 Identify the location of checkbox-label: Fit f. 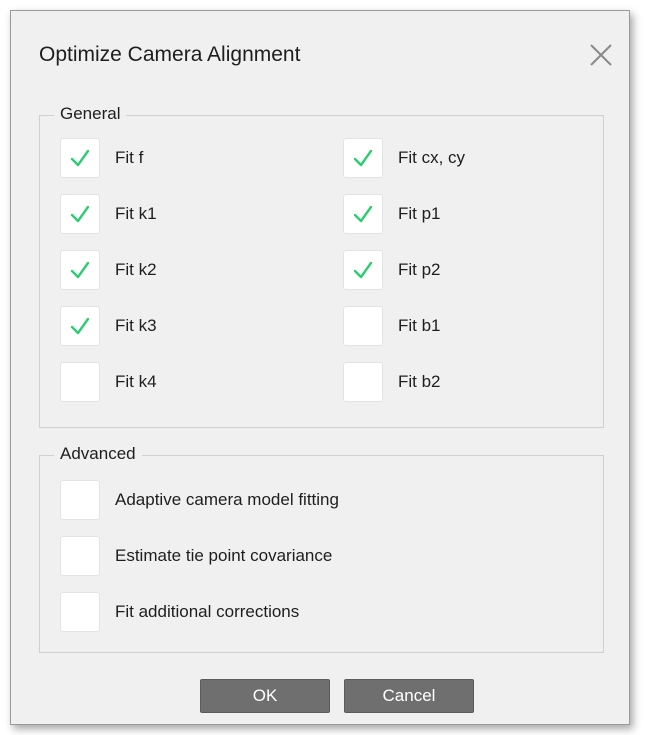
(129, 157).